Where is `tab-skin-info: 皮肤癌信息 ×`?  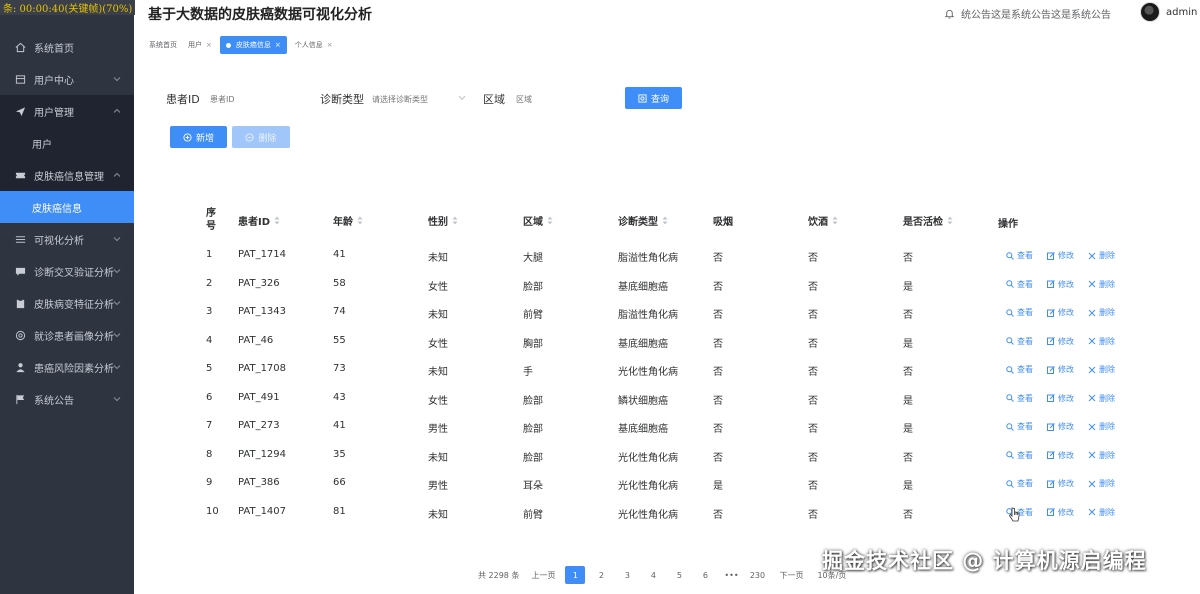
tab-skin-info: 皮肤癌信息 × is located at coordinates (253, 45).